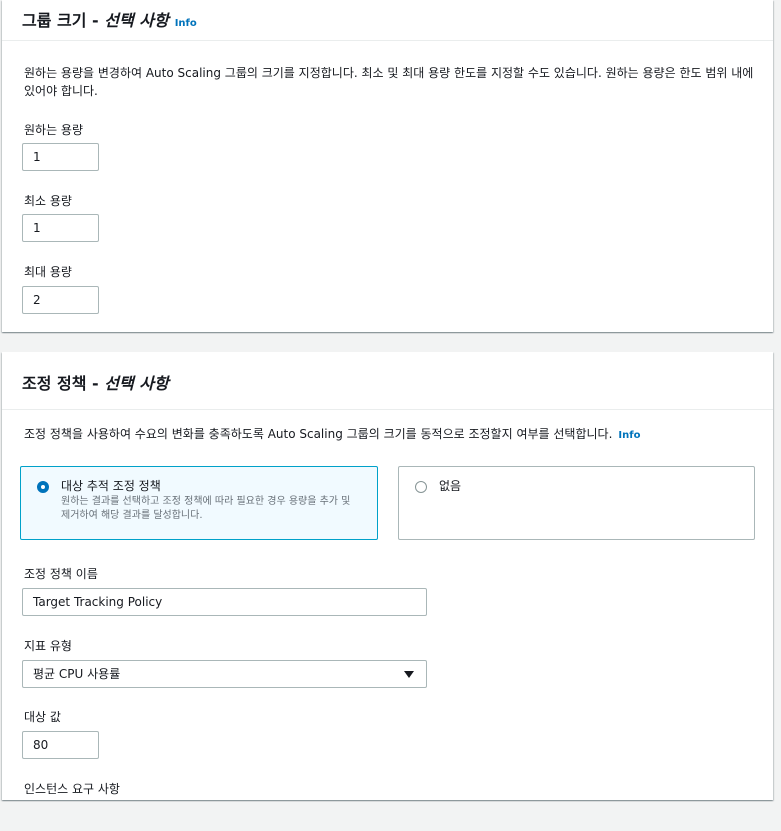 The image size is (781, 831). I want to click on scaling-policy-optional: 선택 사항, so click(136, 383).